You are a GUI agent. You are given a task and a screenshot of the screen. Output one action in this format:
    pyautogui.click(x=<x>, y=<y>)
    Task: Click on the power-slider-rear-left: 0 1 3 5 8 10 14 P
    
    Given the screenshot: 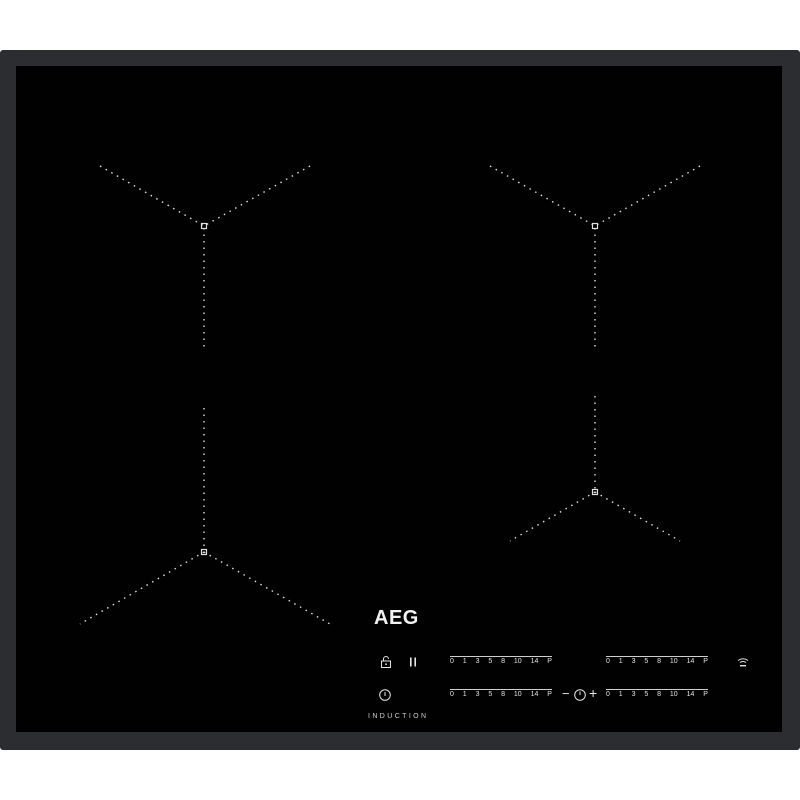 What is the action you would take?
    pyautogui.click(x=501, y=696)
    